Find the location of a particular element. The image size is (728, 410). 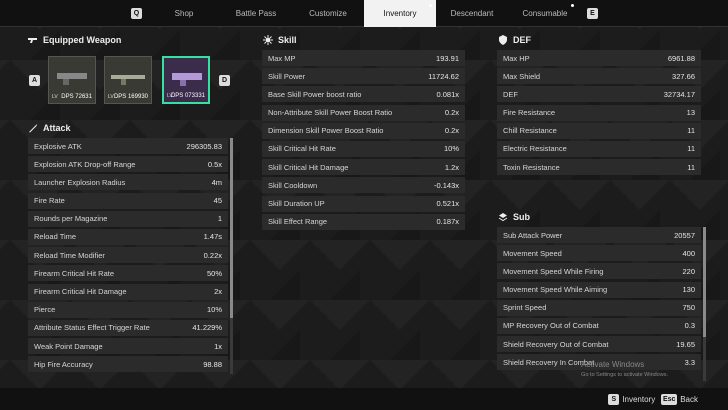

tab-descendant: Descendant is located at coordinates (472, 13).